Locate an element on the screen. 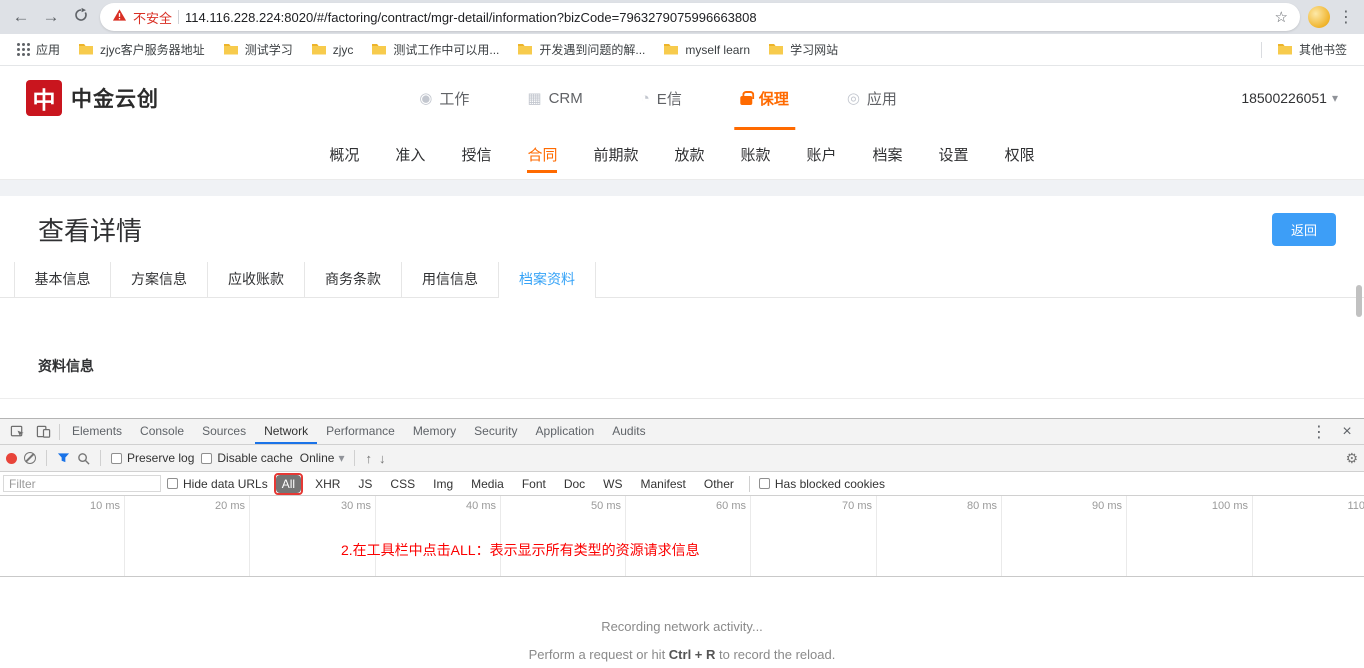 This screenshot has height=668, width=1364. work-icon is located at coordinates (425, 98).